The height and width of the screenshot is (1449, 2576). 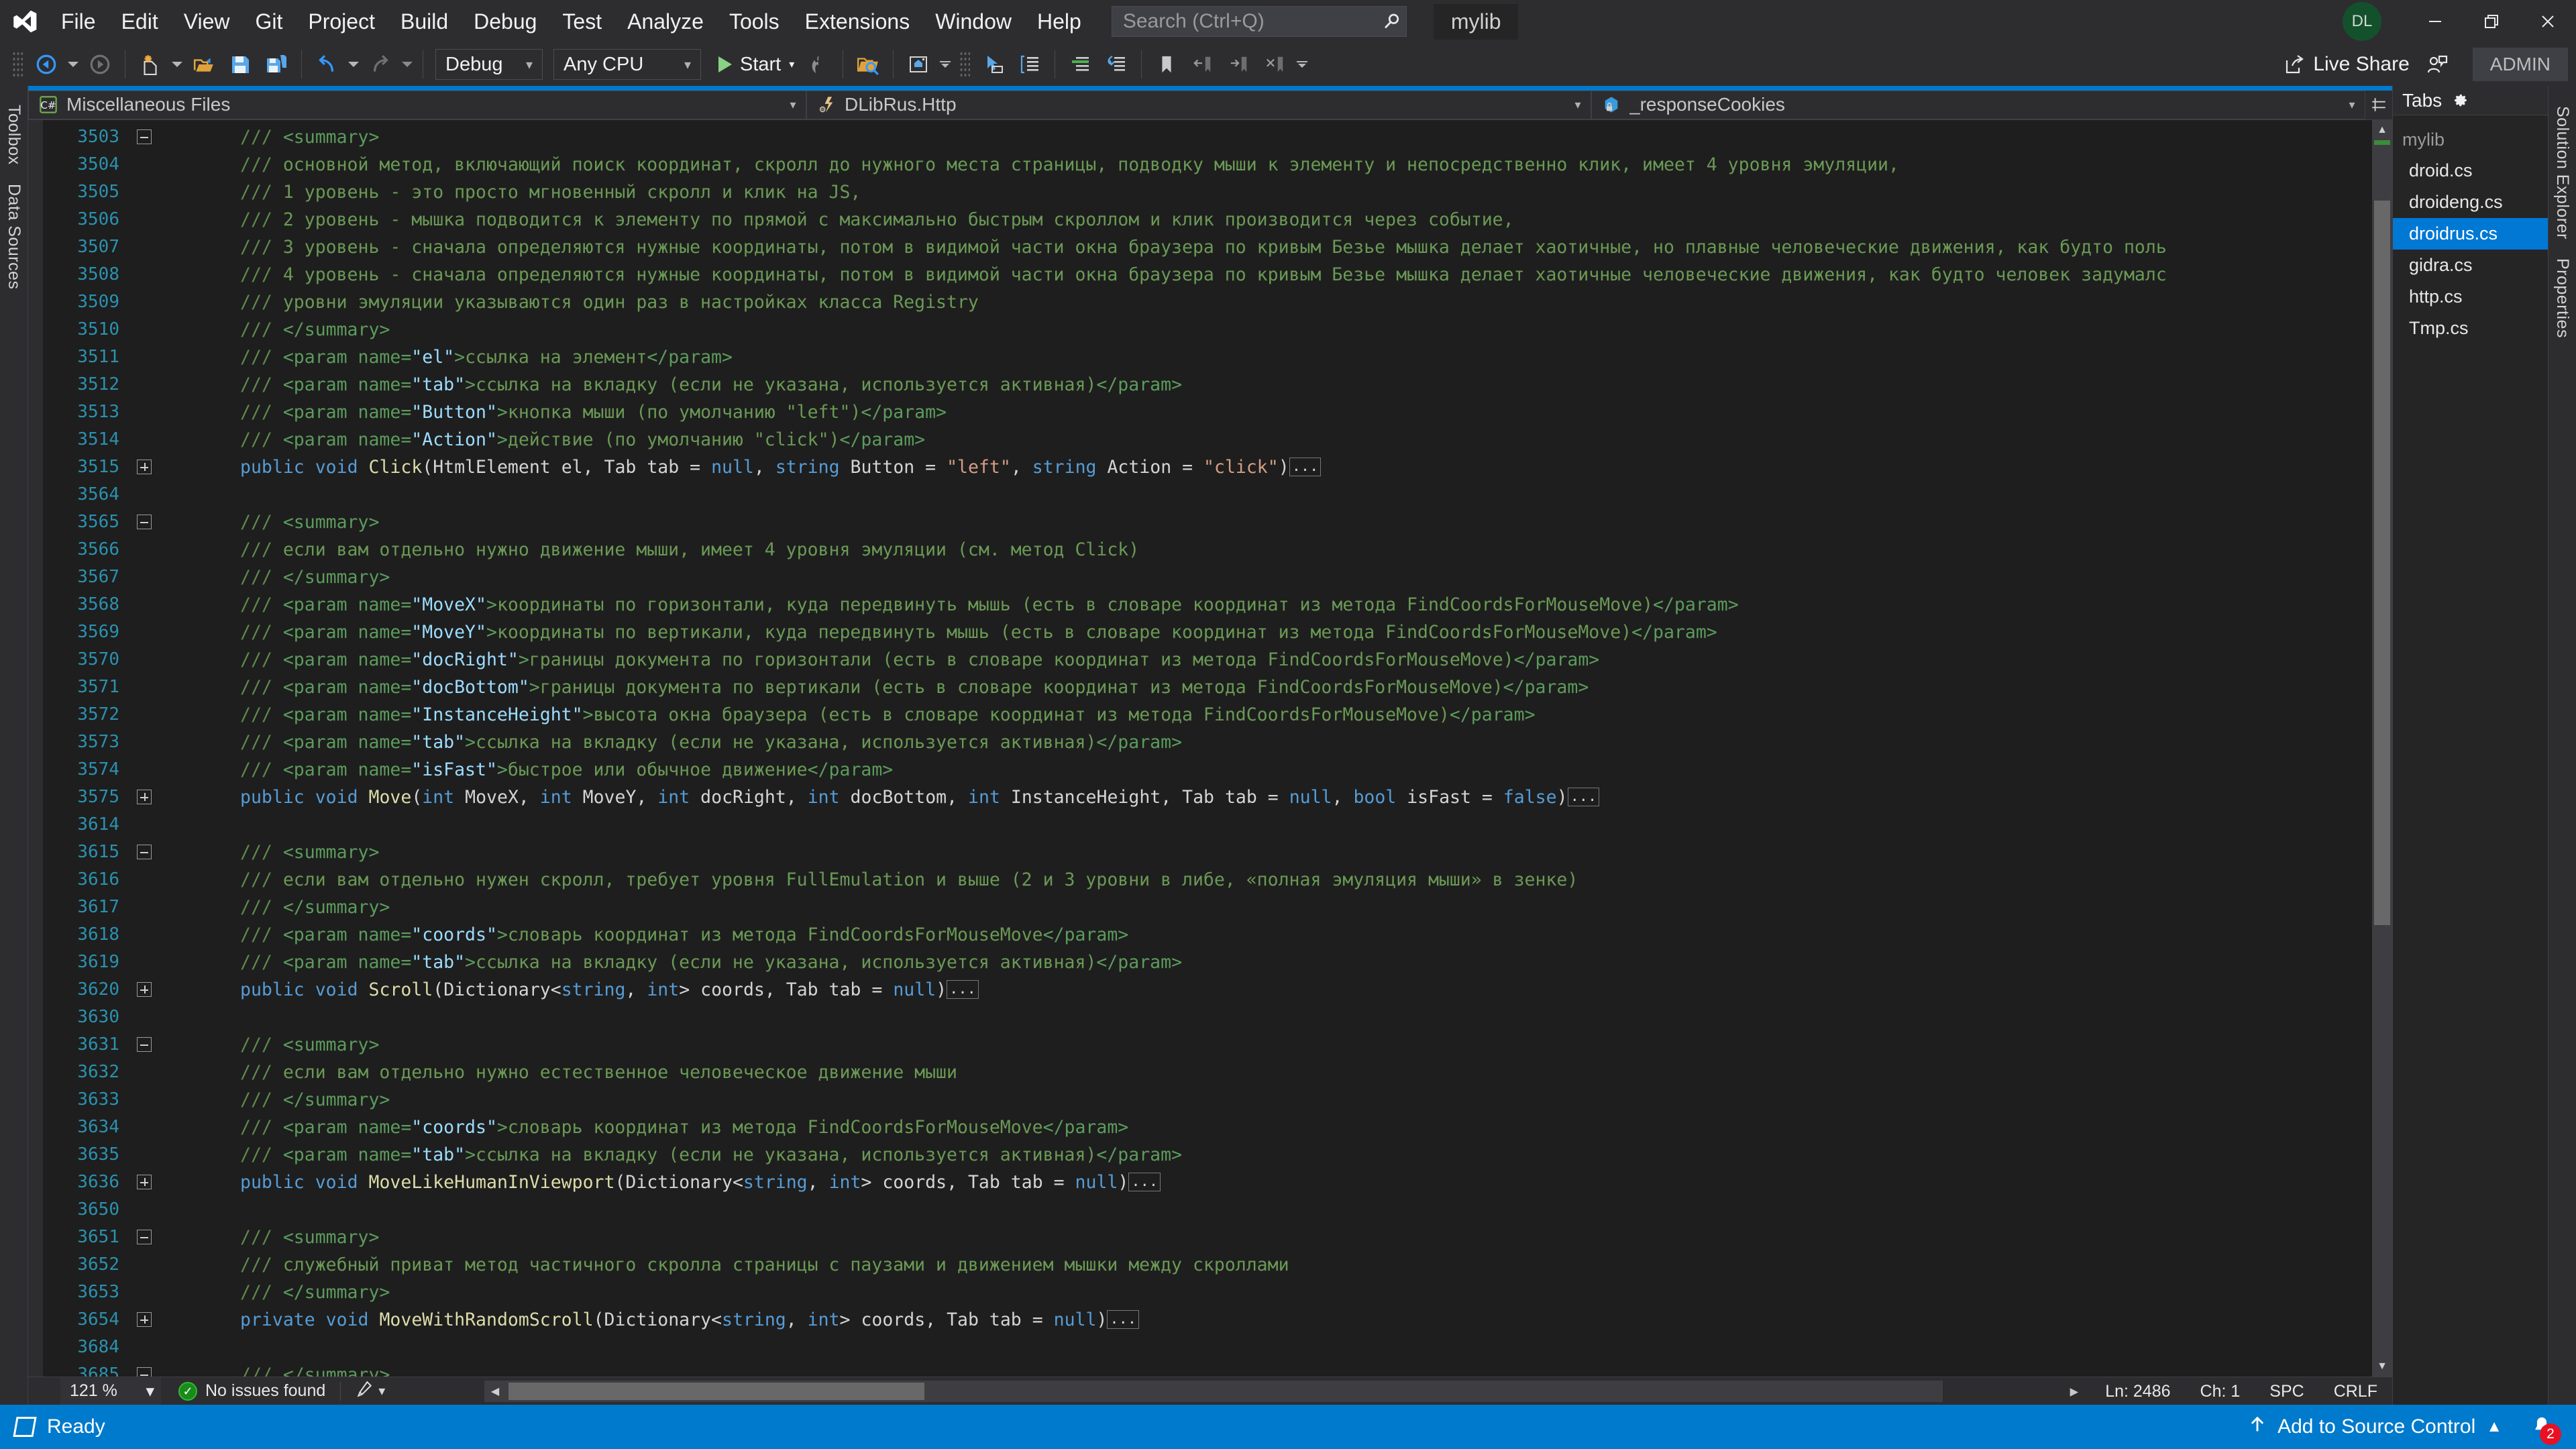 What do you see at coordinates (868, 64) in the screenshot?
I see `find-in-files-icon` at bounding box center [868, 64].